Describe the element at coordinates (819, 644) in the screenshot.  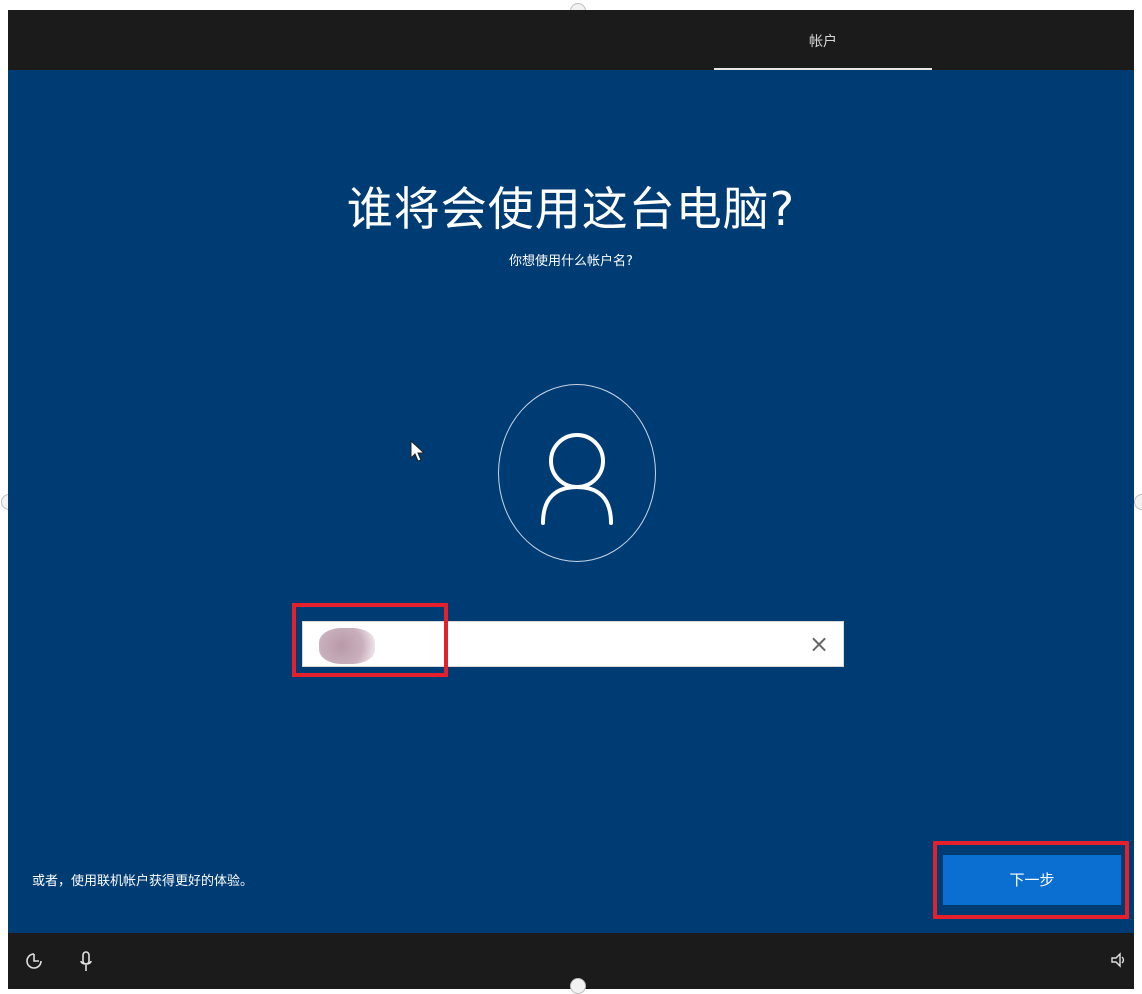
I see `clear-icon: ×` at that location.